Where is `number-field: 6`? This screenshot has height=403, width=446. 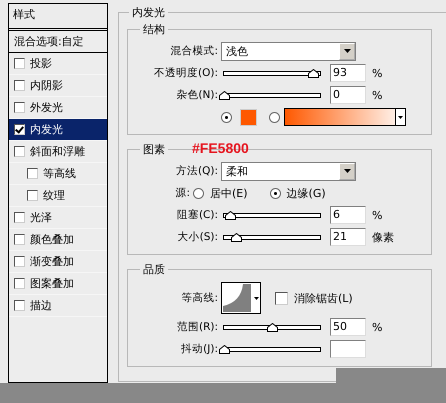 number-field: 6 is located at coordinates (348, 215).